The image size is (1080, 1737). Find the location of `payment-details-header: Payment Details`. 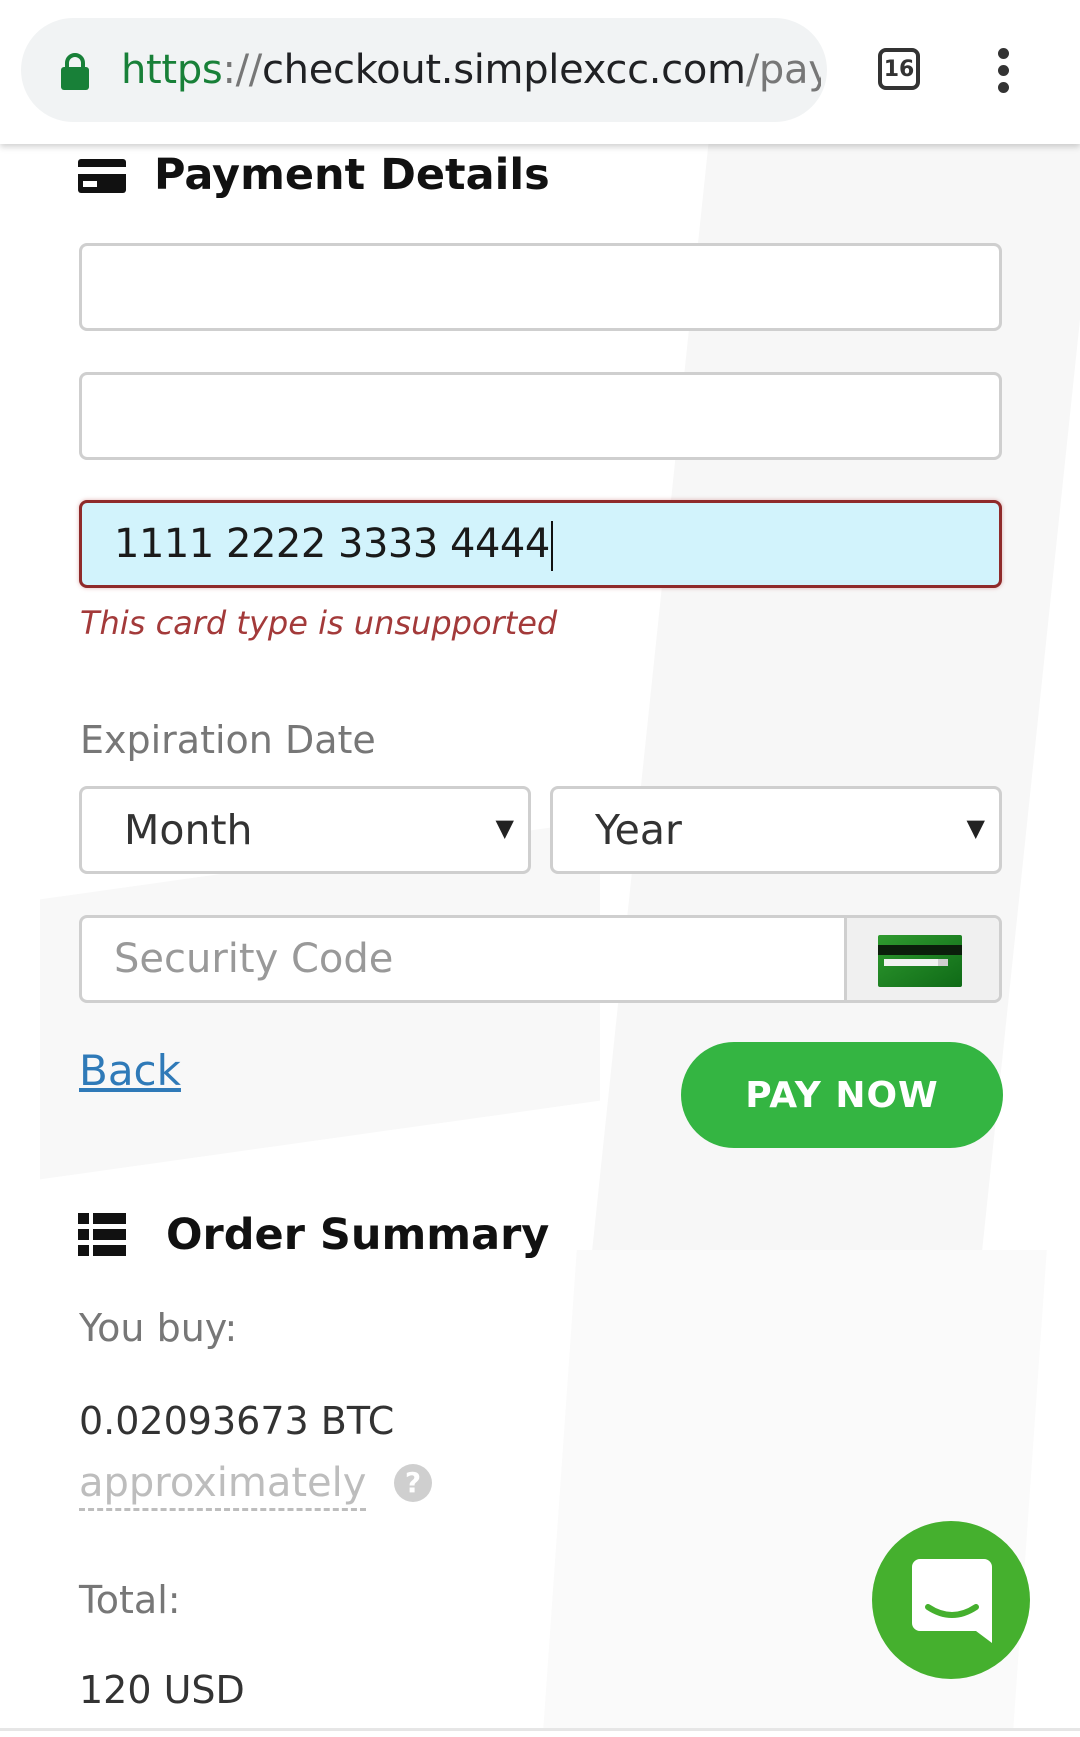

payment-details-header: Payment Details is located at coordinates (314, 175).